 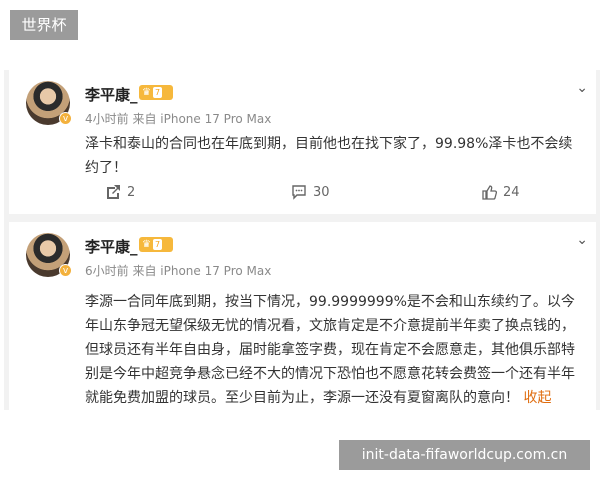 I want to click on comment-button: 30, so click(x=310, y=192).